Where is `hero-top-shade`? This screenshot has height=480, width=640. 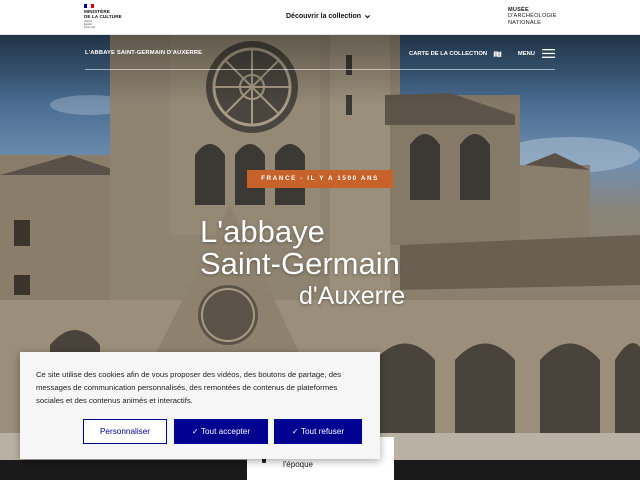 hero-top-shade is located at coordinates (320, 70).